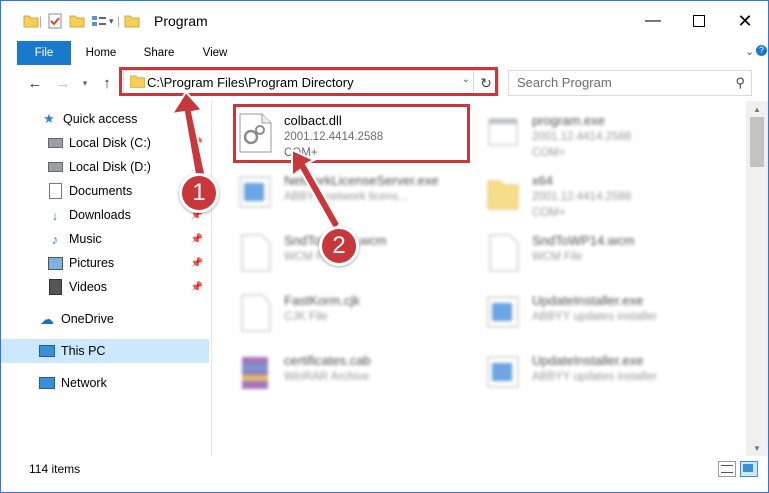 Image resolution: width=769 pixels, height=493 pixels. Describe the element at coordinates (384, 474) in the screenshot. I see `status-bar: 114 items` at that location.